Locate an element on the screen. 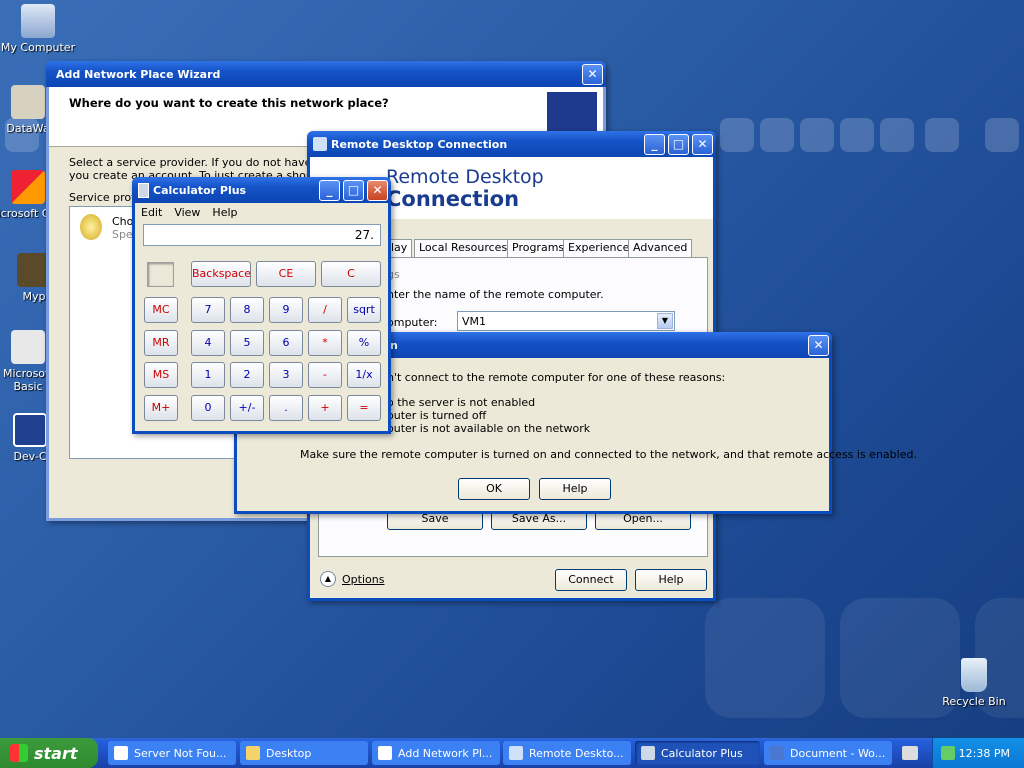 The height and width of the screenshot is (768, 1024). desktop-icon-label: Recycle Bin is located at coordinates (974, 701).